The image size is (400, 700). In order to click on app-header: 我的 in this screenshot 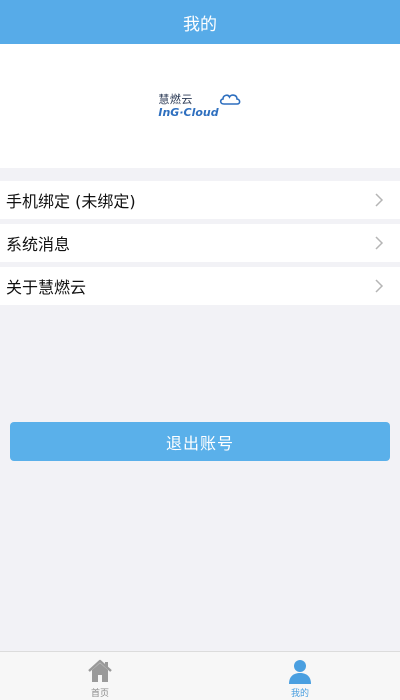, I will do `click(200, 22)`.